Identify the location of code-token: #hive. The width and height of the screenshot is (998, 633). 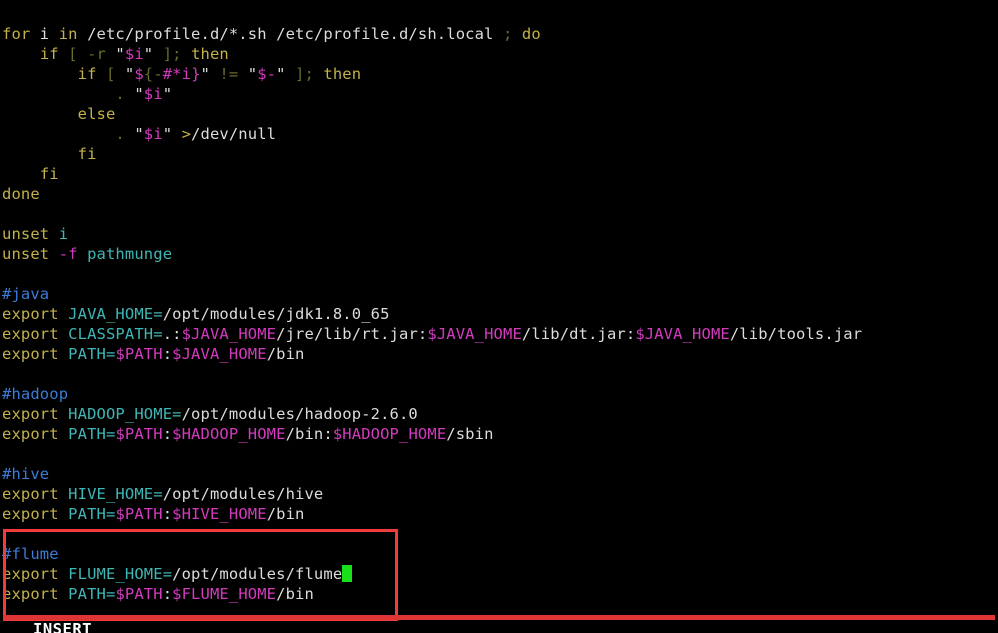
(26, 474).